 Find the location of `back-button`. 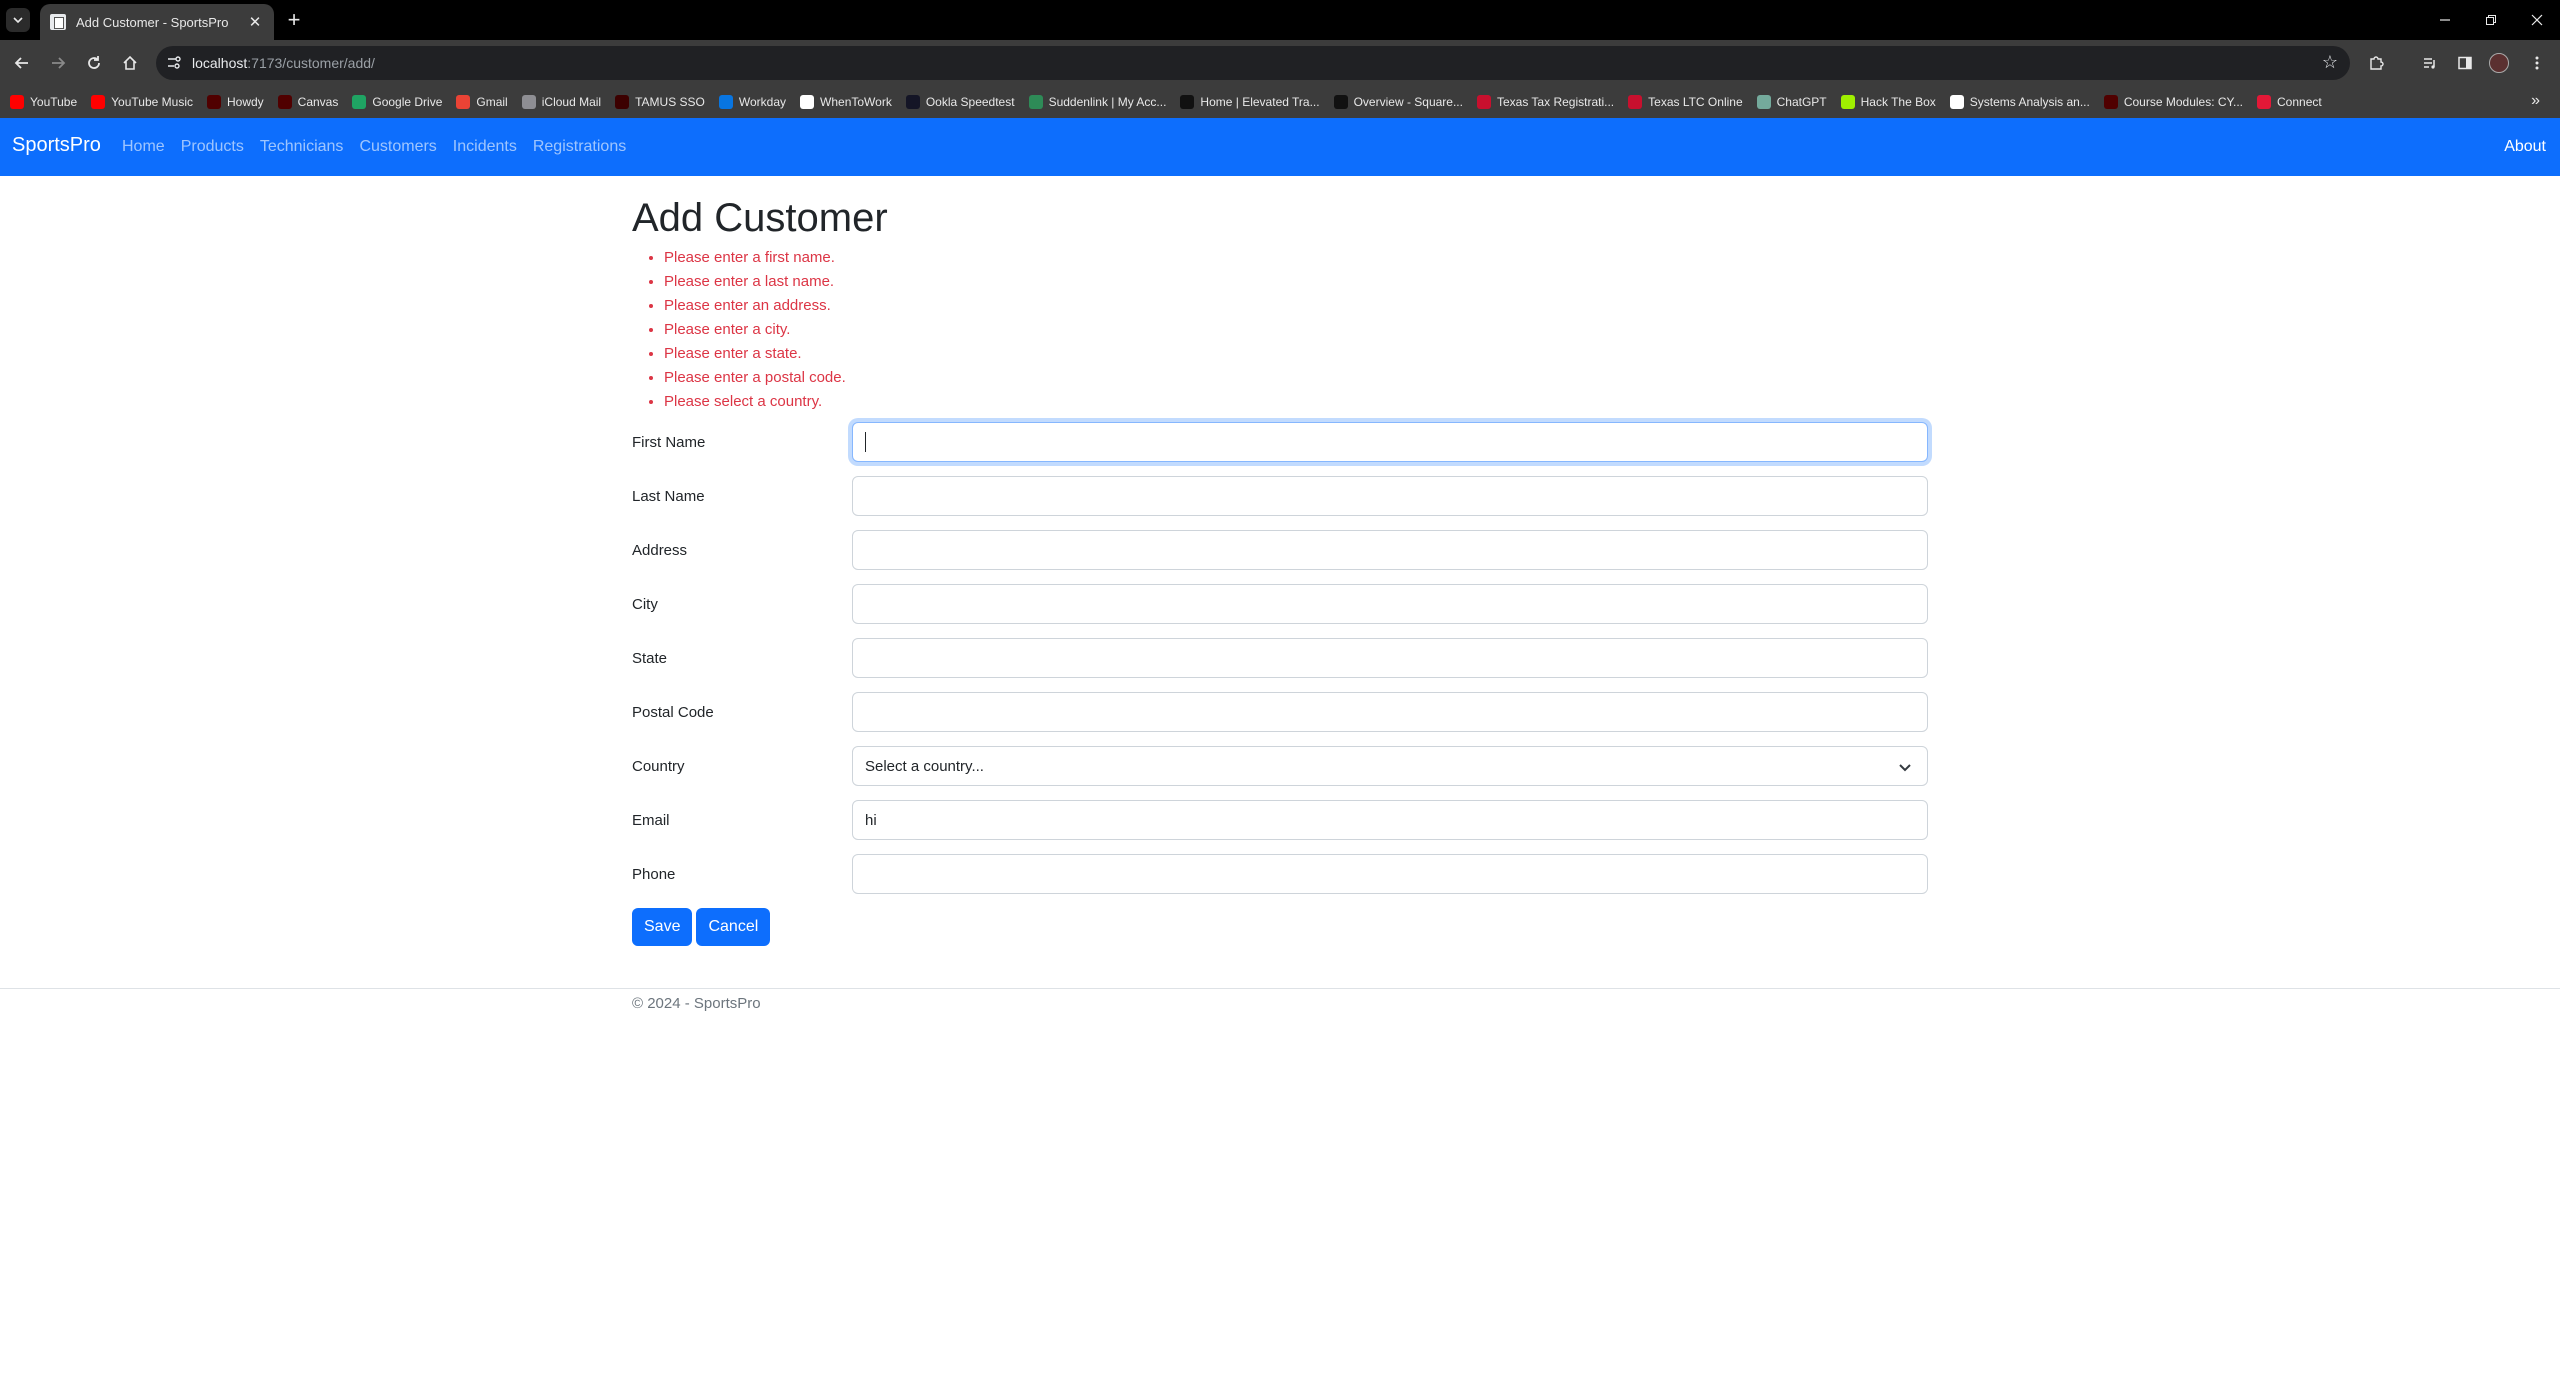

back-button is located at coordinates (22, 63).